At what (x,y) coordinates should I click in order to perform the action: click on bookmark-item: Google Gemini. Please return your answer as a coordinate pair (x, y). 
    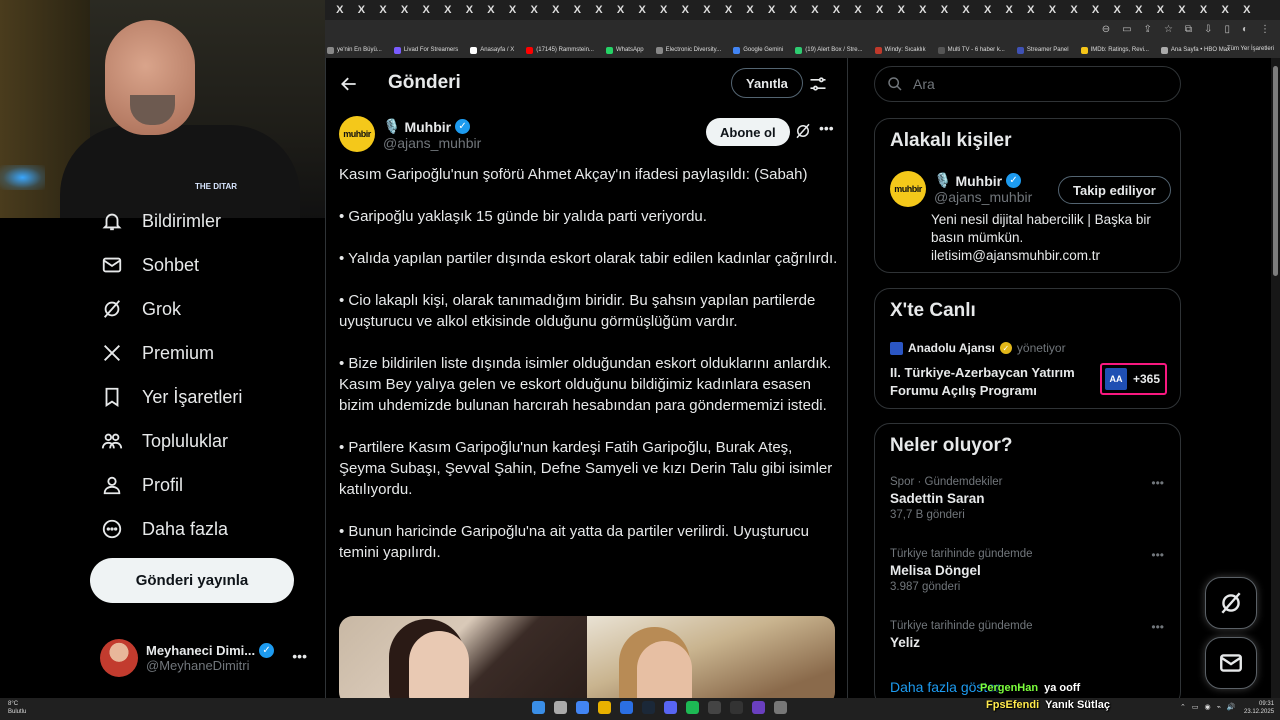
    Looking at the image, I should click on (758, 50).